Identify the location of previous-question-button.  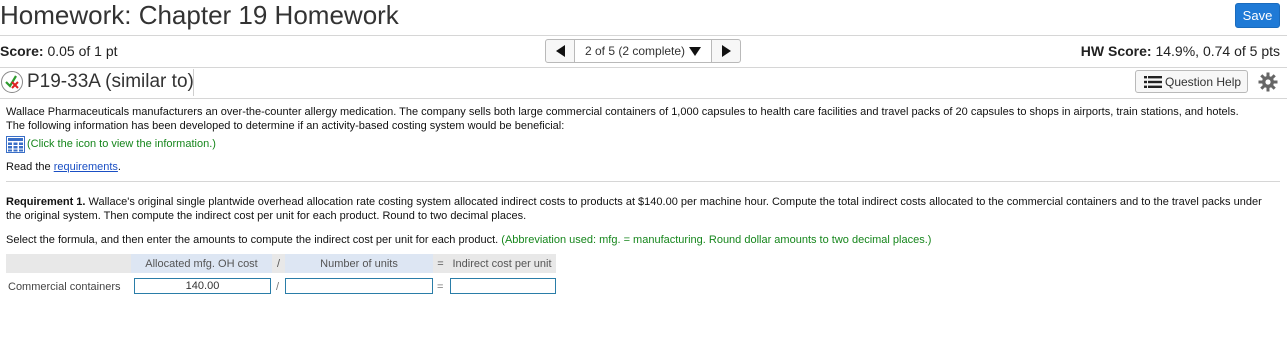
(560, 51).